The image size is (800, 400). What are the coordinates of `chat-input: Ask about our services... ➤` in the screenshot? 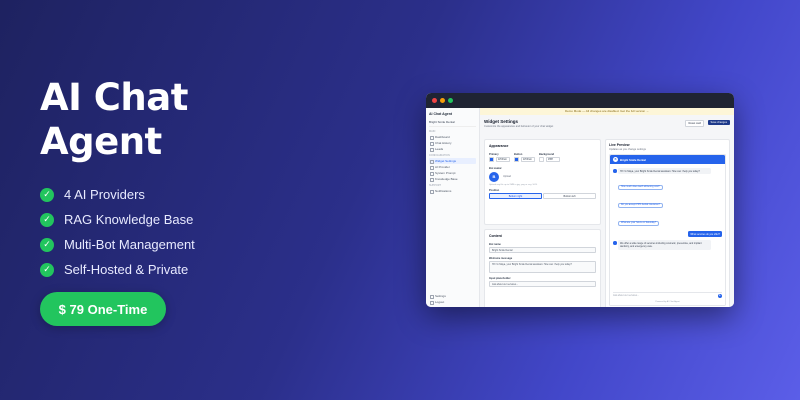 It's located at (667, 295).